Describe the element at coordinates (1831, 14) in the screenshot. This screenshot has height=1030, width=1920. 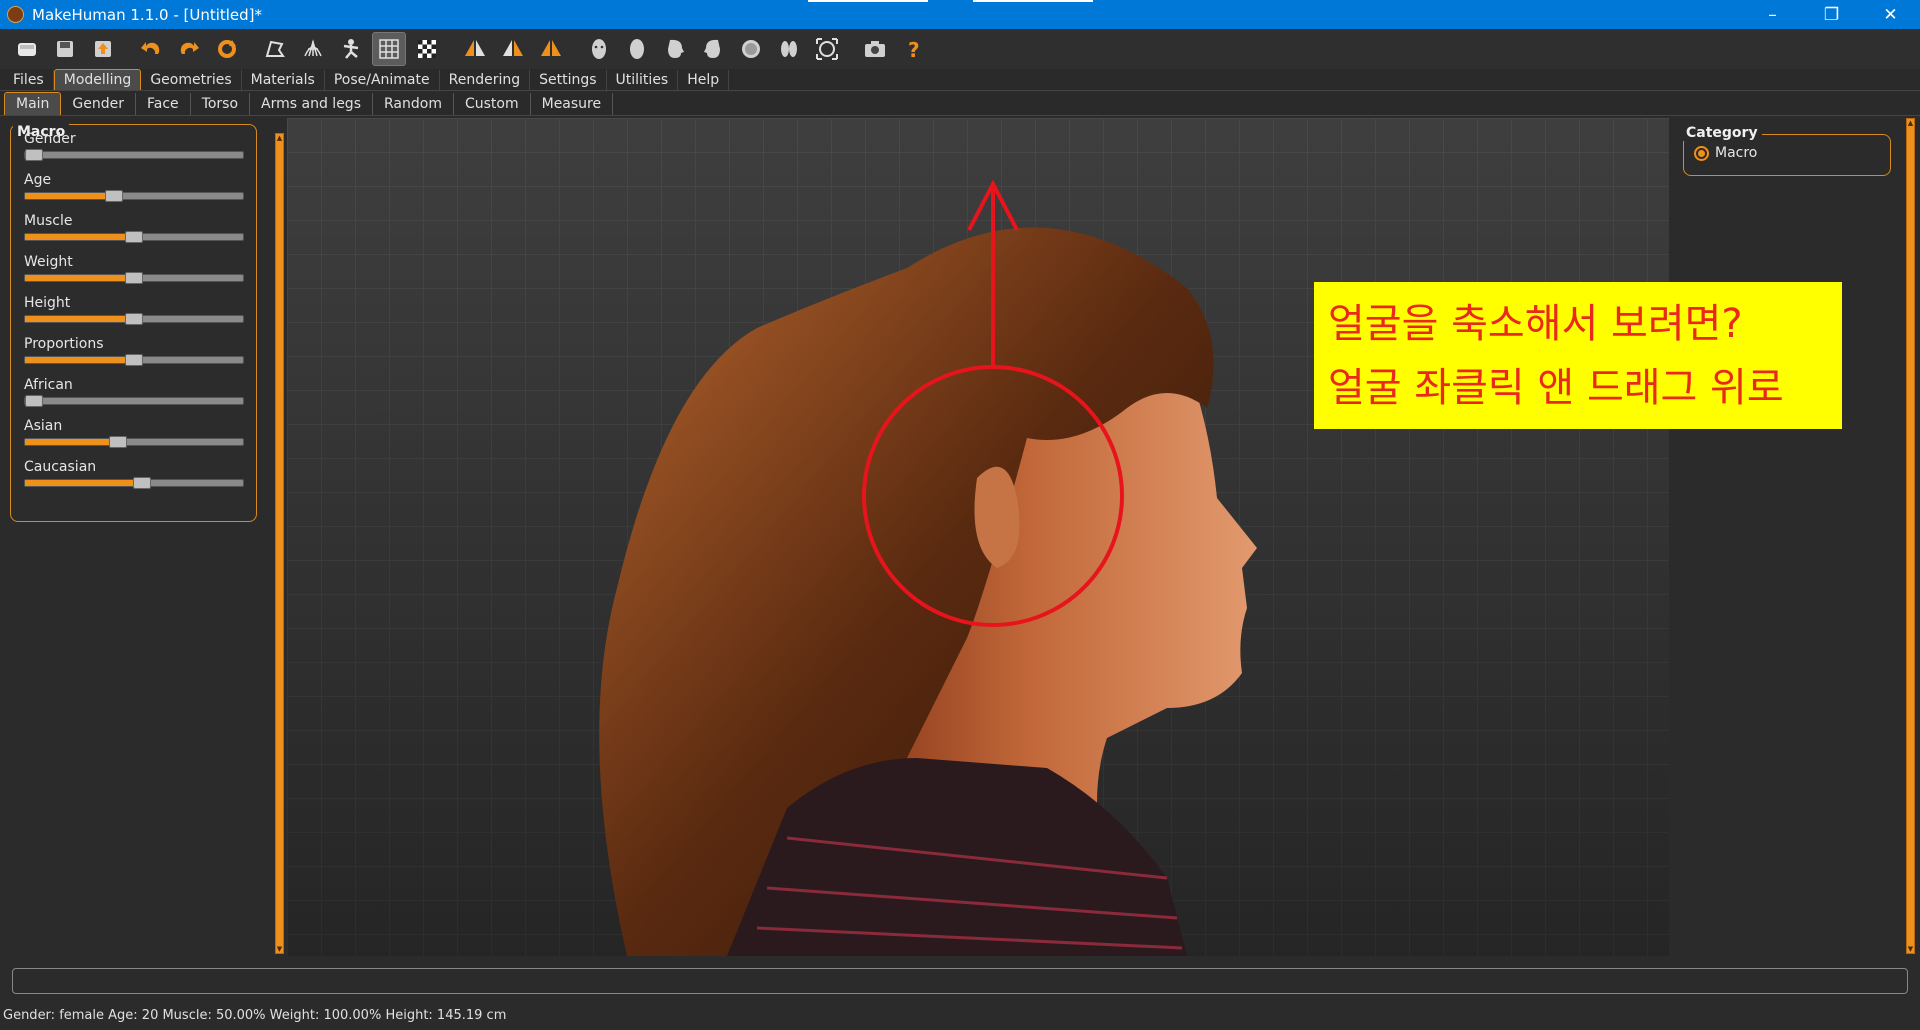
I see `maximize-button: ❐` at that location.